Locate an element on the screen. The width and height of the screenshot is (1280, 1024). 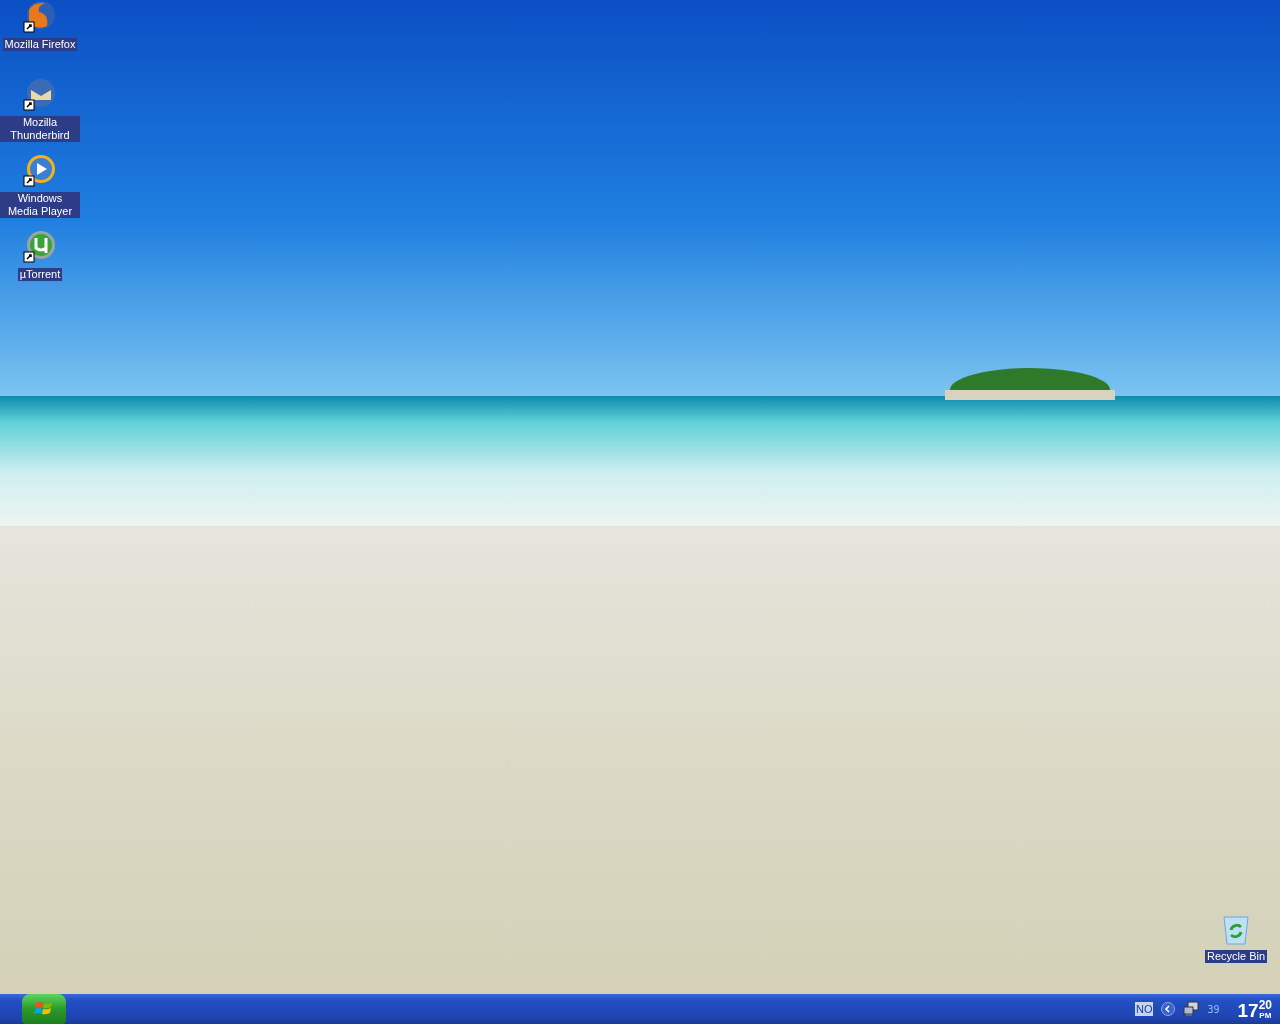
icon-label: Mozilla Thunderbird is located at coordinates (40, 129).